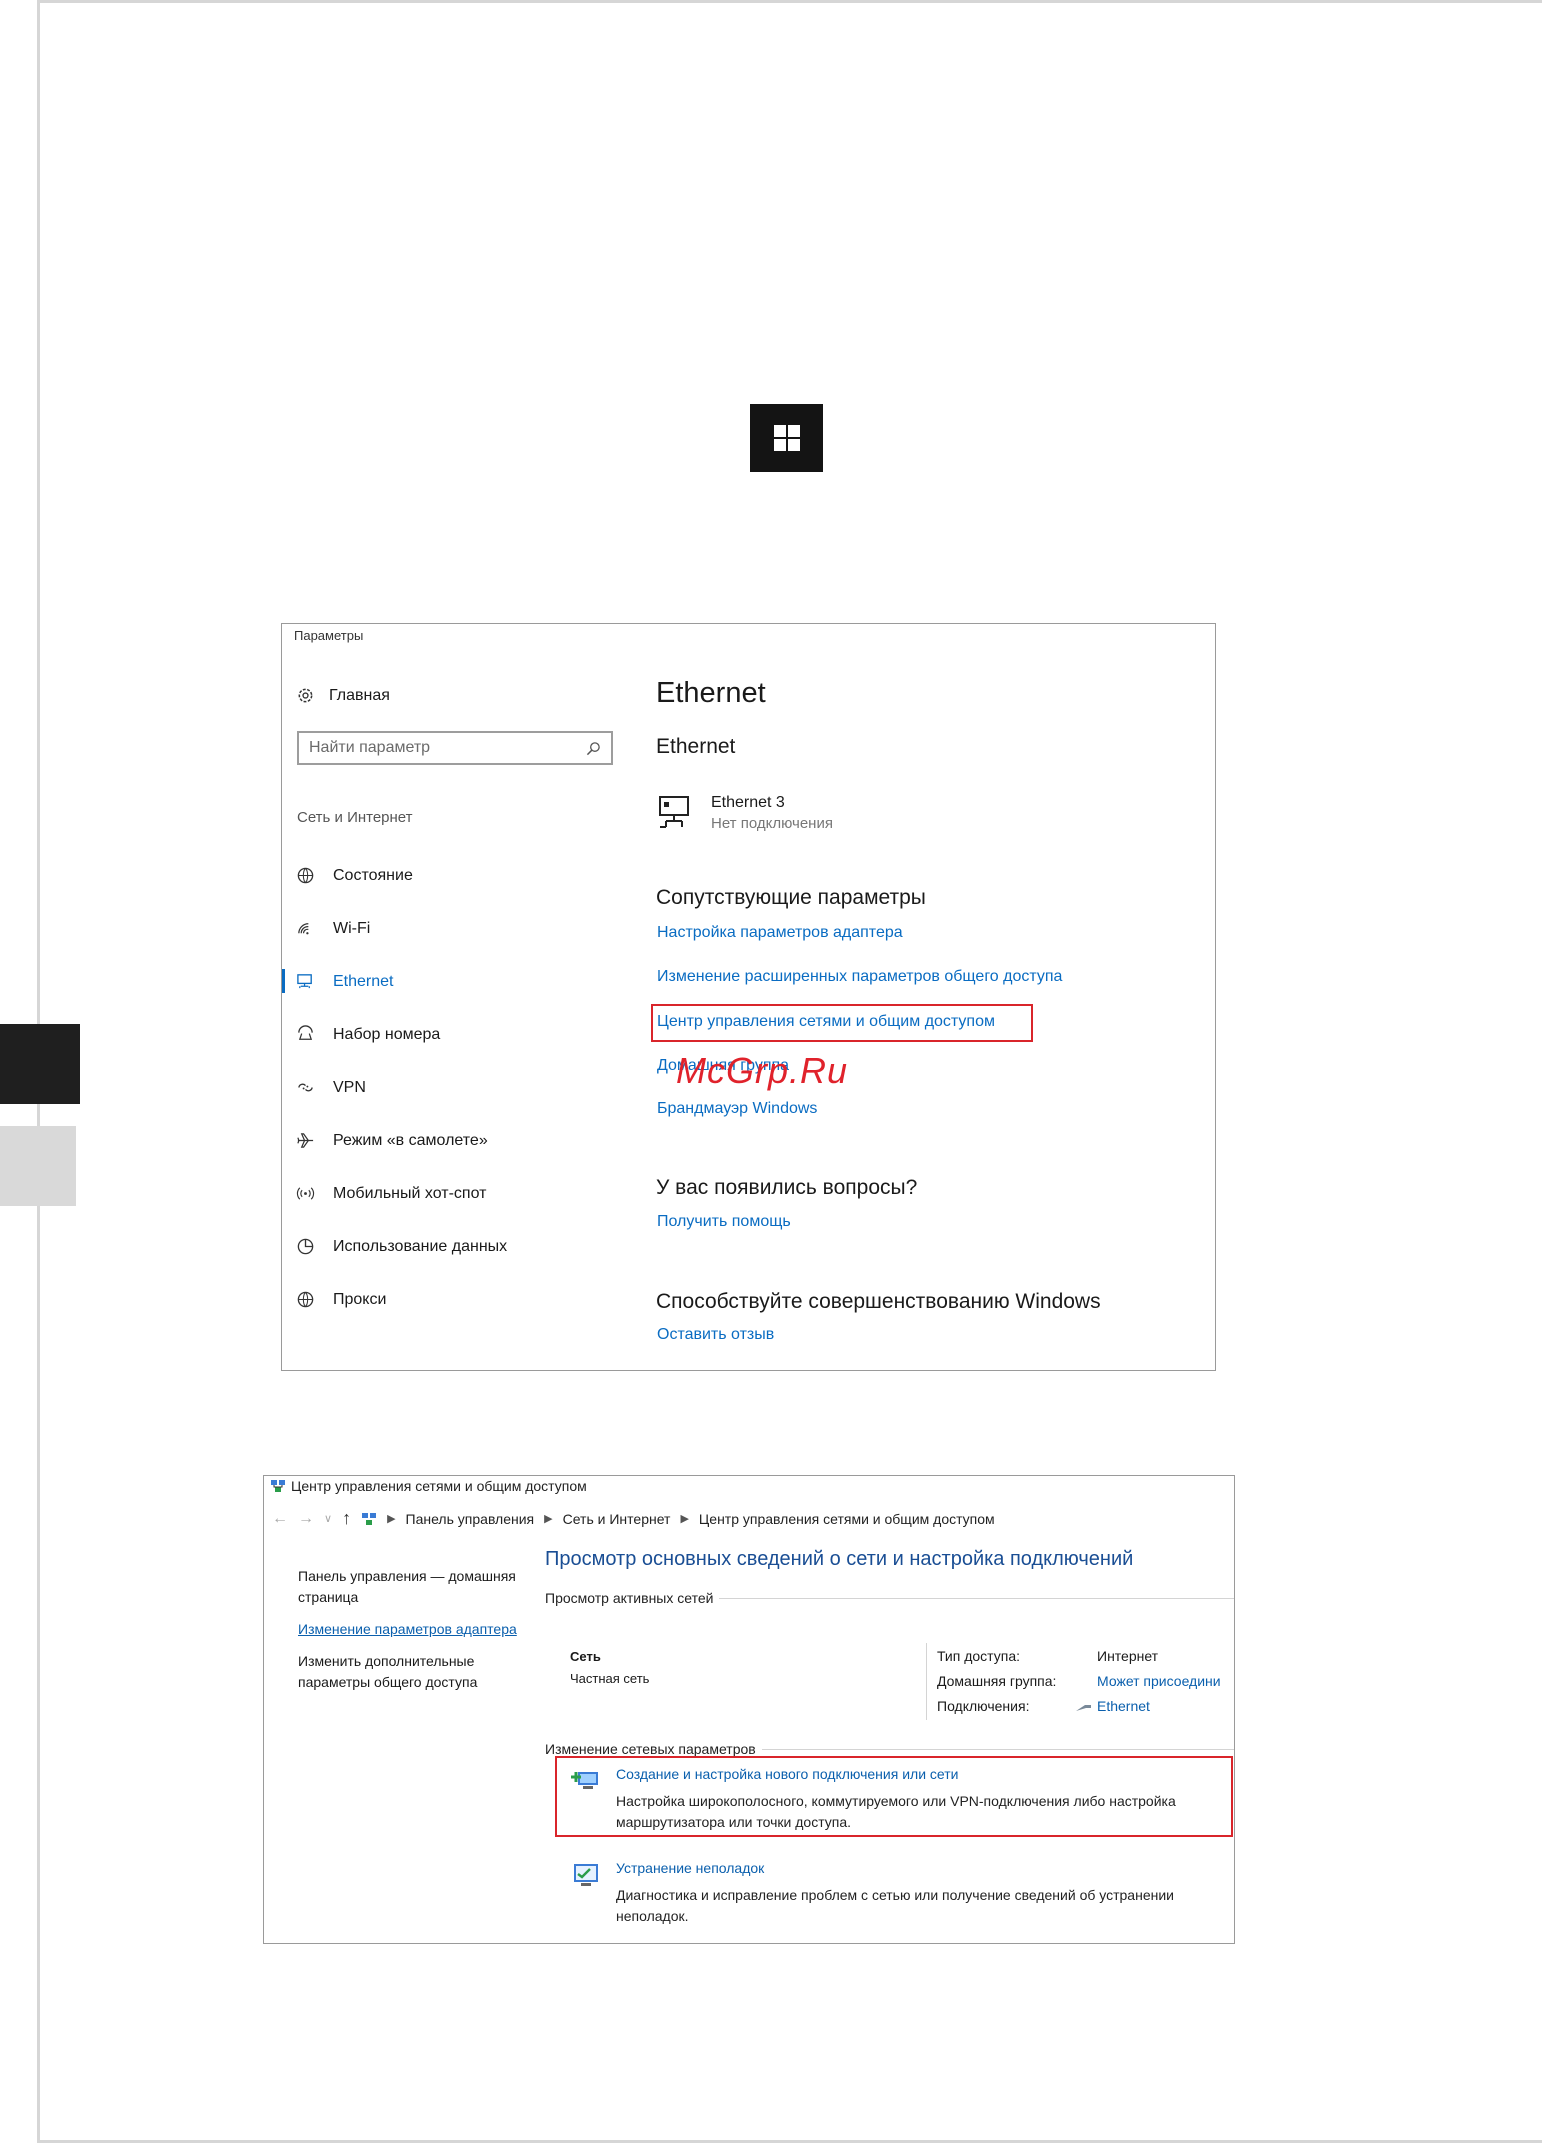 Image resolution: width=1542 pixels, height=2143 pixels. What do you see at coordinates (609, 1678) in the screenshot?
I see `network-type: Частная сеть` at bounding box center [609, 1678].